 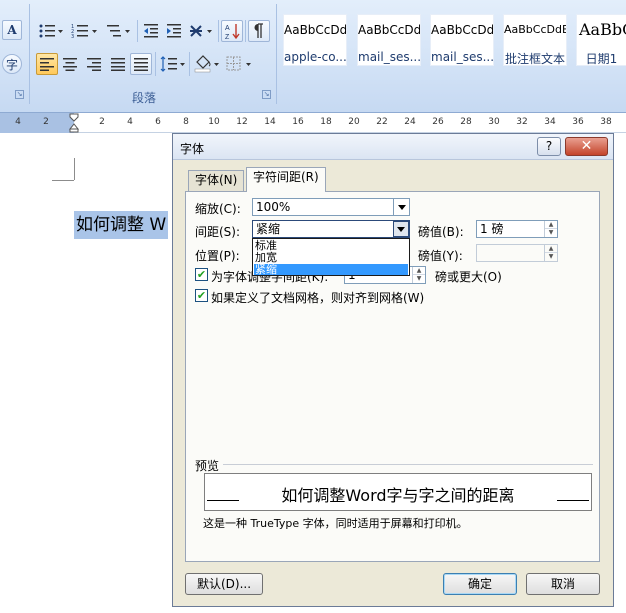 I want to click on help-button: ?, so click(x=549, y=146).